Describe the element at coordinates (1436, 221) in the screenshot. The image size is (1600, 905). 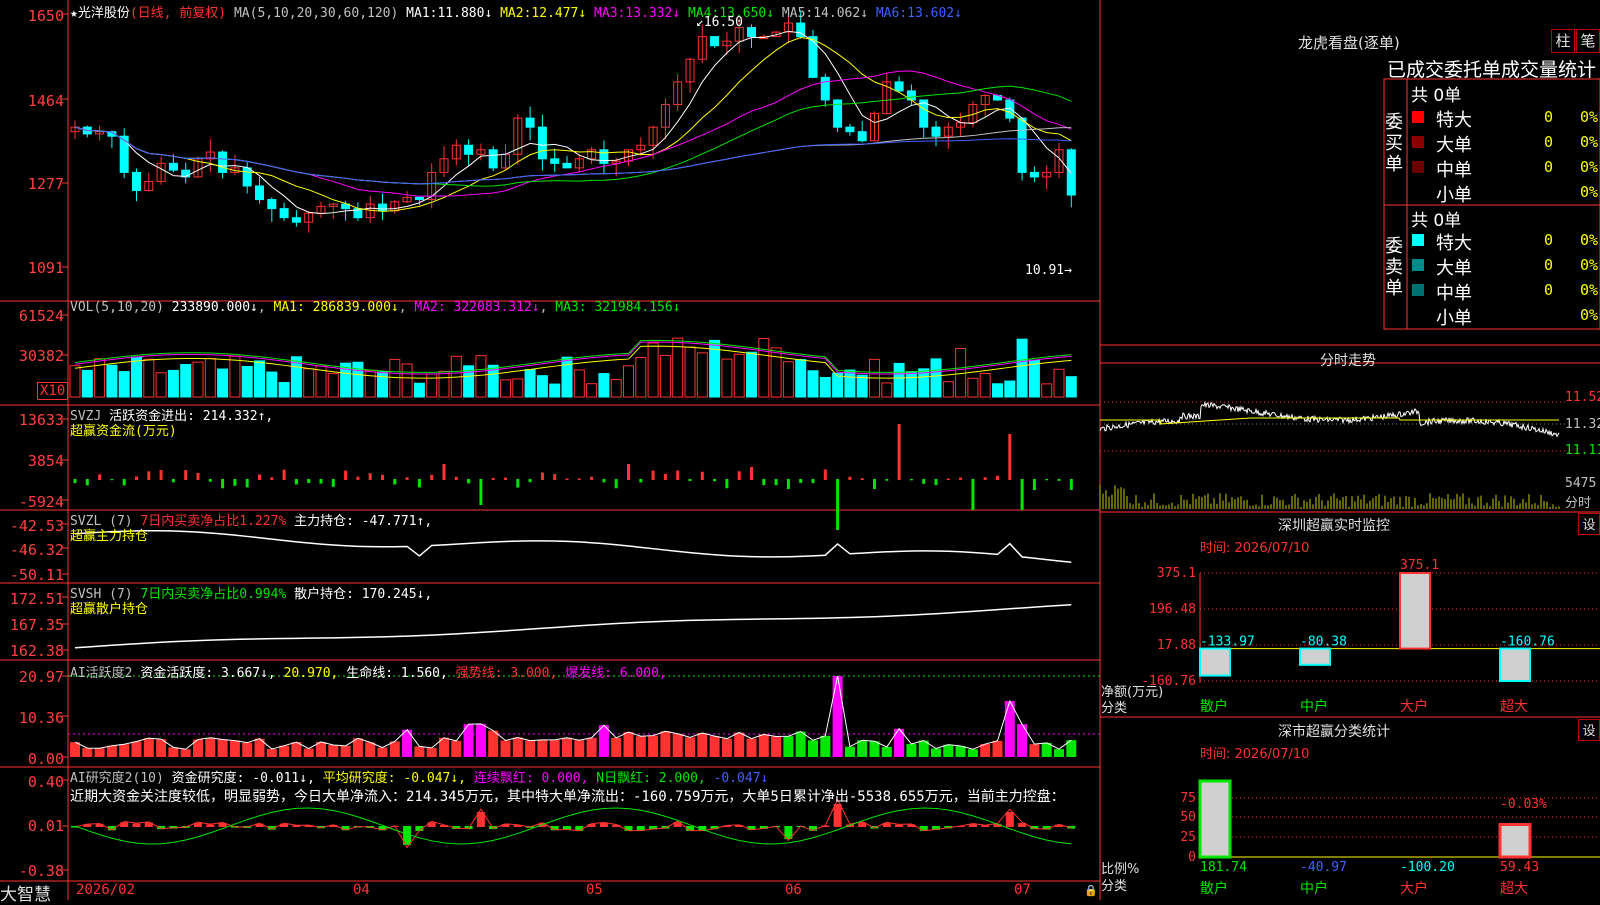
I see `sell-total: 共 0单` at that location.